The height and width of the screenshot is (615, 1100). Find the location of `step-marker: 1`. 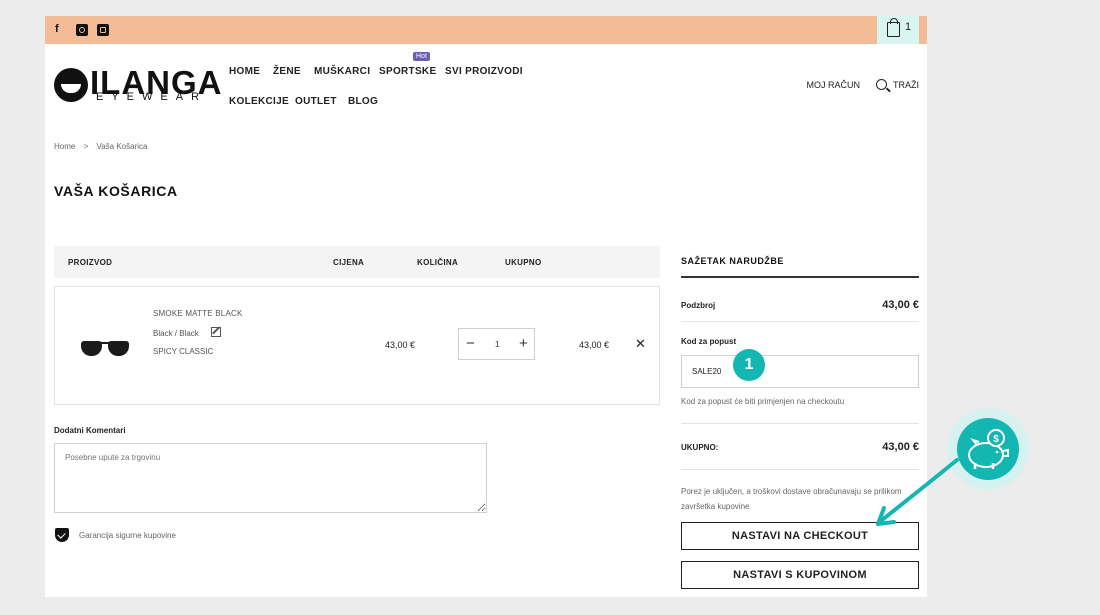

step-marker: 1 is located at coordinates (749, 365).